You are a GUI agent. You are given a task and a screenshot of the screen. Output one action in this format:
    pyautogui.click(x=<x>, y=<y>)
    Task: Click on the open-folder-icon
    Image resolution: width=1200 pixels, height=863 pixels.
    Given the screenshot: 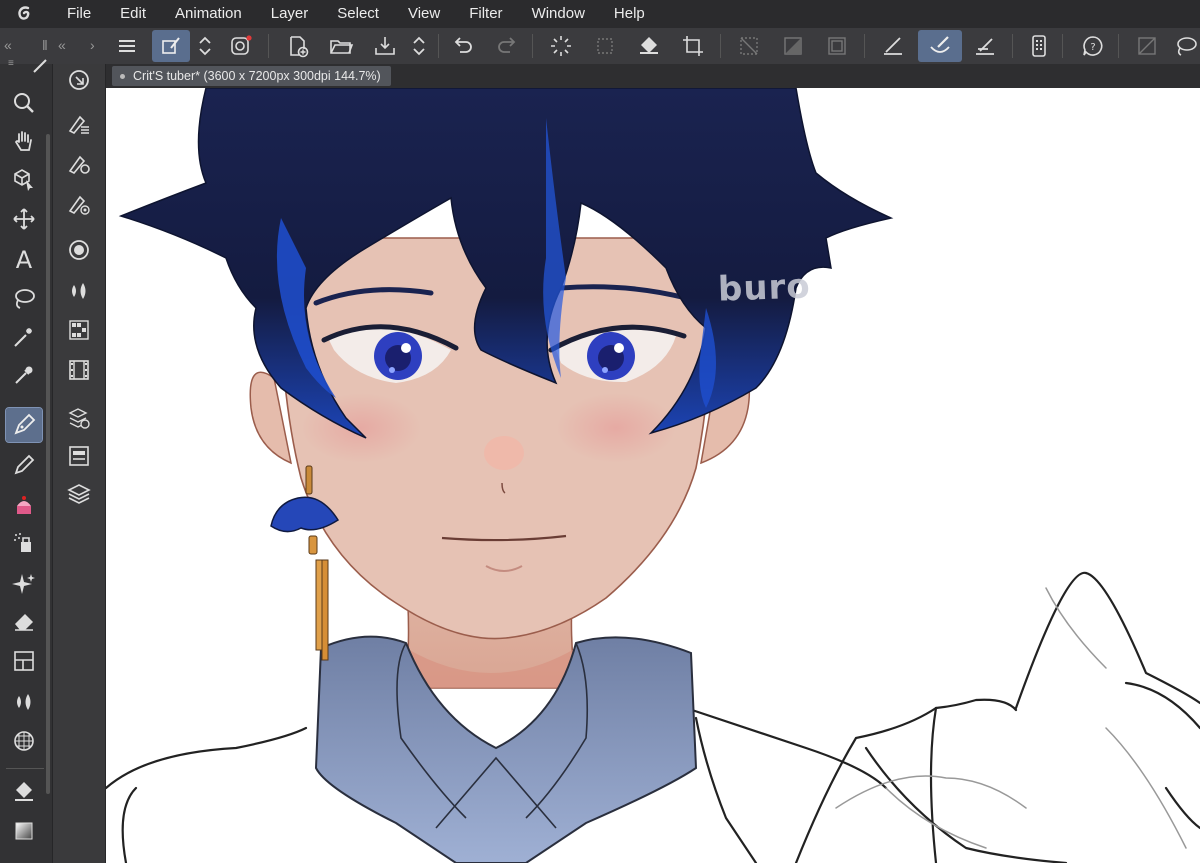 What is the action you would take?
    pyautogui.click(x=341, y=46)
    